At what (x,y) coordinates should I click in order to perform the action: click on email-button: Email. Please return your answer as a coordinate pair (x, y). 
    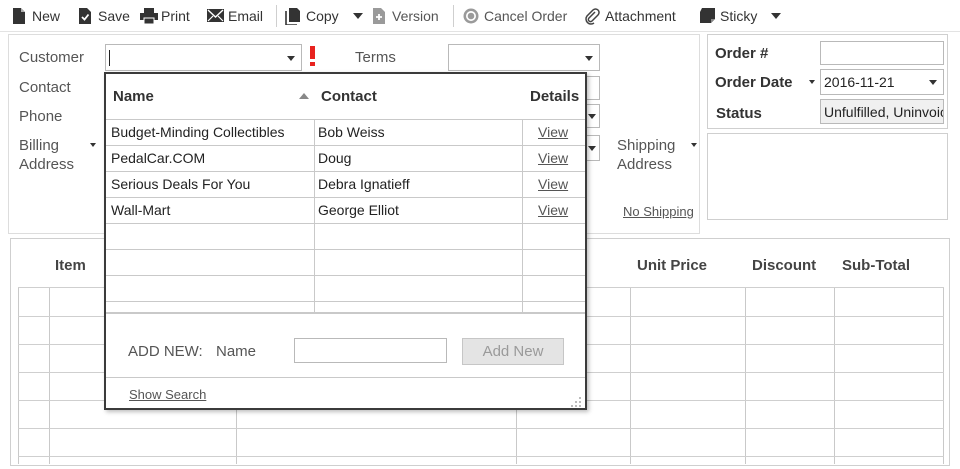
    Looking at the image, I should click on (235, 16).